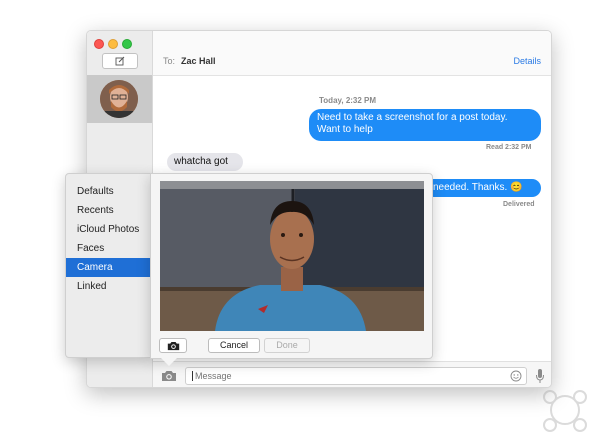  What do you see at coordinates (108, 286) in the screenshot?
I see `menu-item-linked: Linked` at bounding box center [108, 286].